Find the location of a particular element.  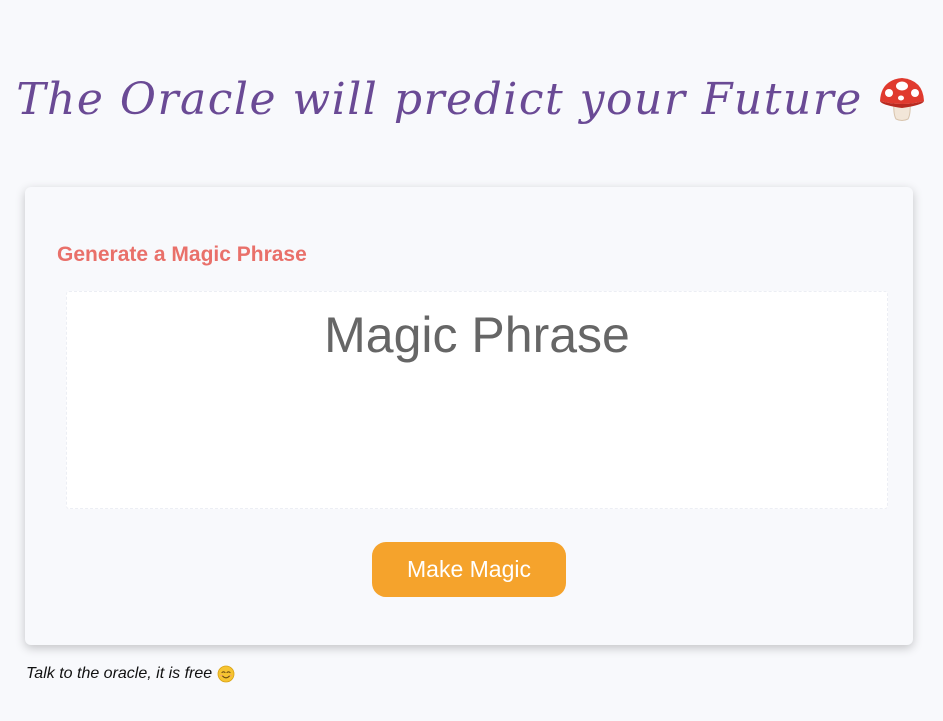

magic-phrase-text: Magic Phrase is located at coordinates (477, 335).